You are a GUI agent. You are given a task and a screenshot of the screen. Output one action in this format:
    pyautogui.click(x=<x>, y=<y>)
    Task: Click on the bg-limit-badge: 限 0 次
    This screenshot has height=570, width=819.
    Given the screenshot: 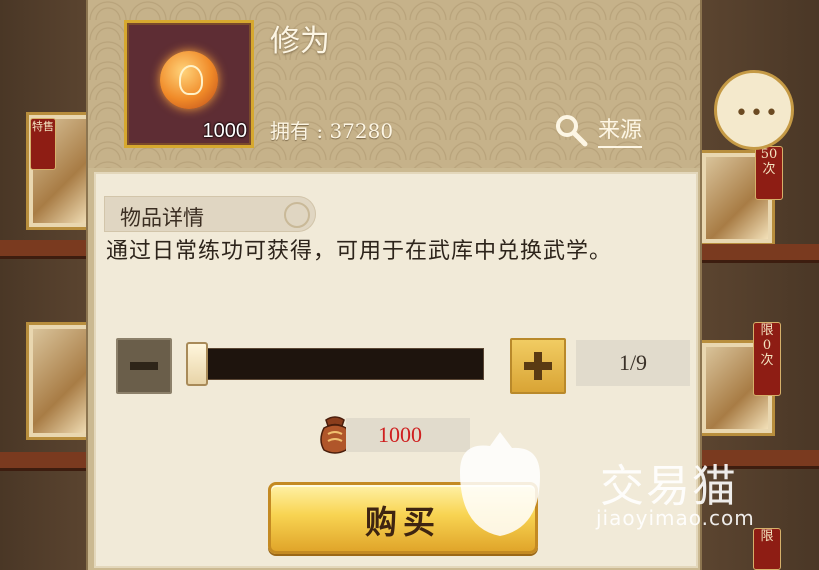 What is the action you would take?
    pyautogui.click(x=767, y=359)
    